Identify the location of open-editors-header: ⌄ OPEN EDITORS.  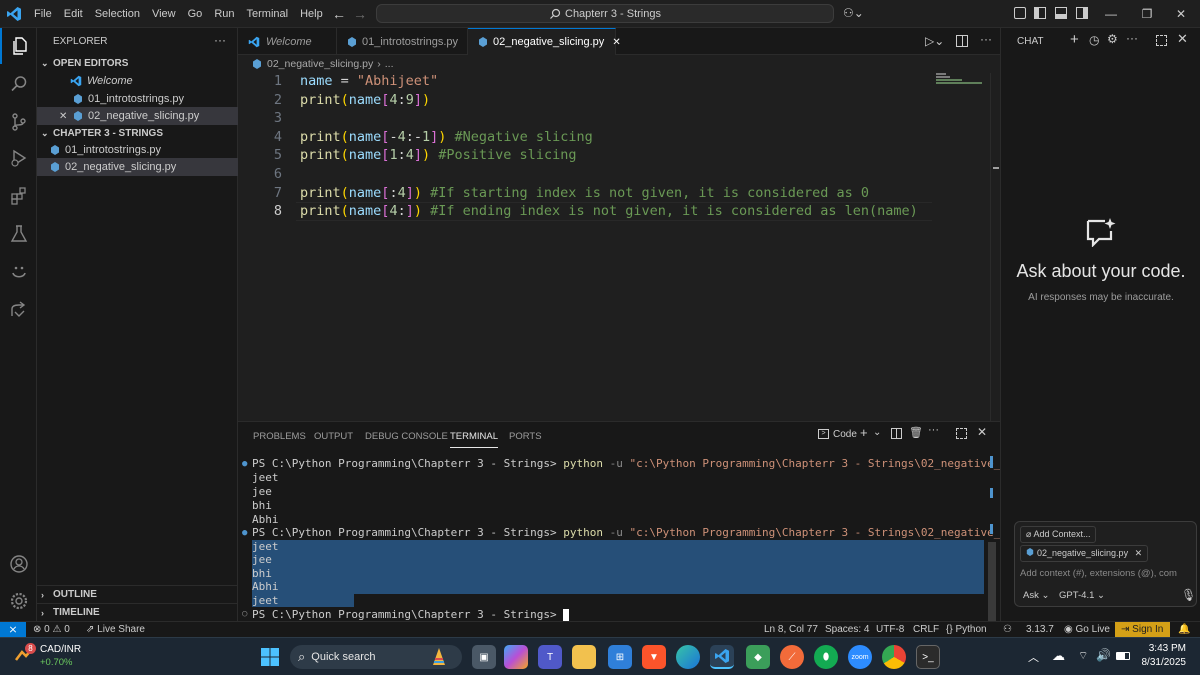
(137, 63).